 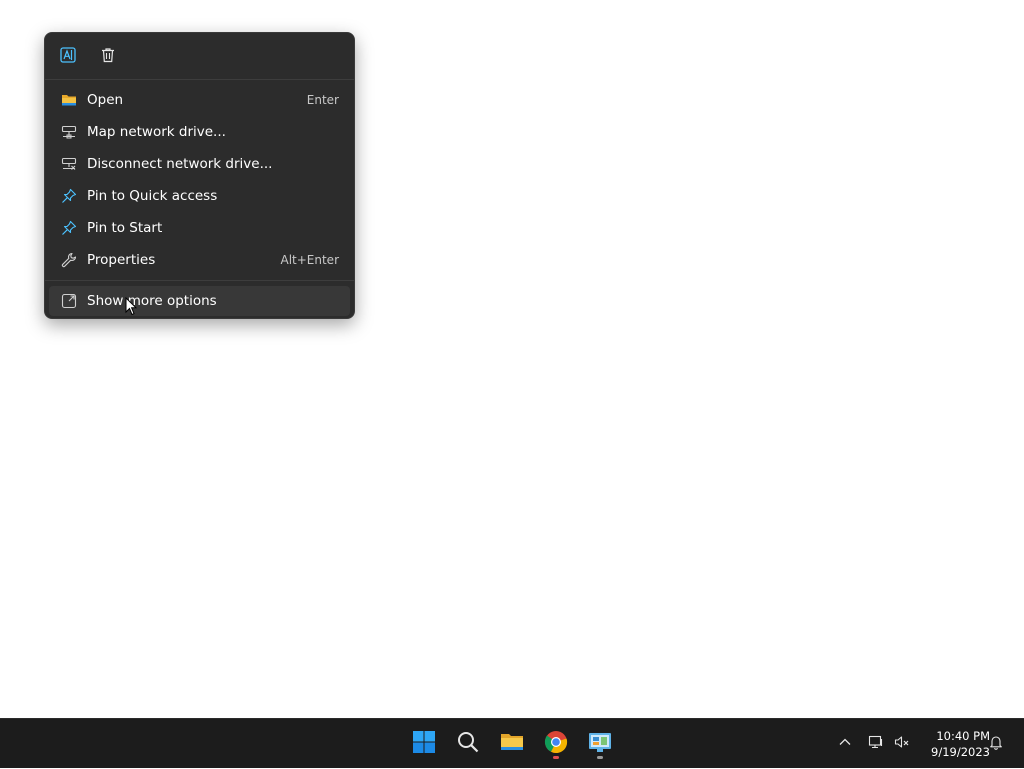 What do you see at coordinates (199, 260) in the screenshot?
I see `menu-item-properties: Properties Alt+Enter` at bounding box center [199, 260].